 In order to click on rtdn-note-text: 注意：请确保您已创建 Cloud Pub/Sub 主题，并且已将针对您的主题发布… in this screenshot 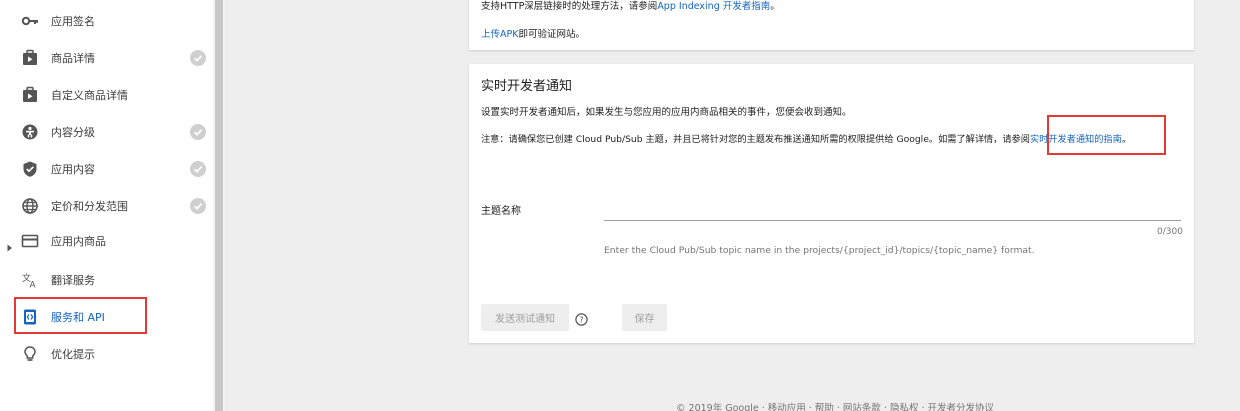, I will do `click(755, 139)`.